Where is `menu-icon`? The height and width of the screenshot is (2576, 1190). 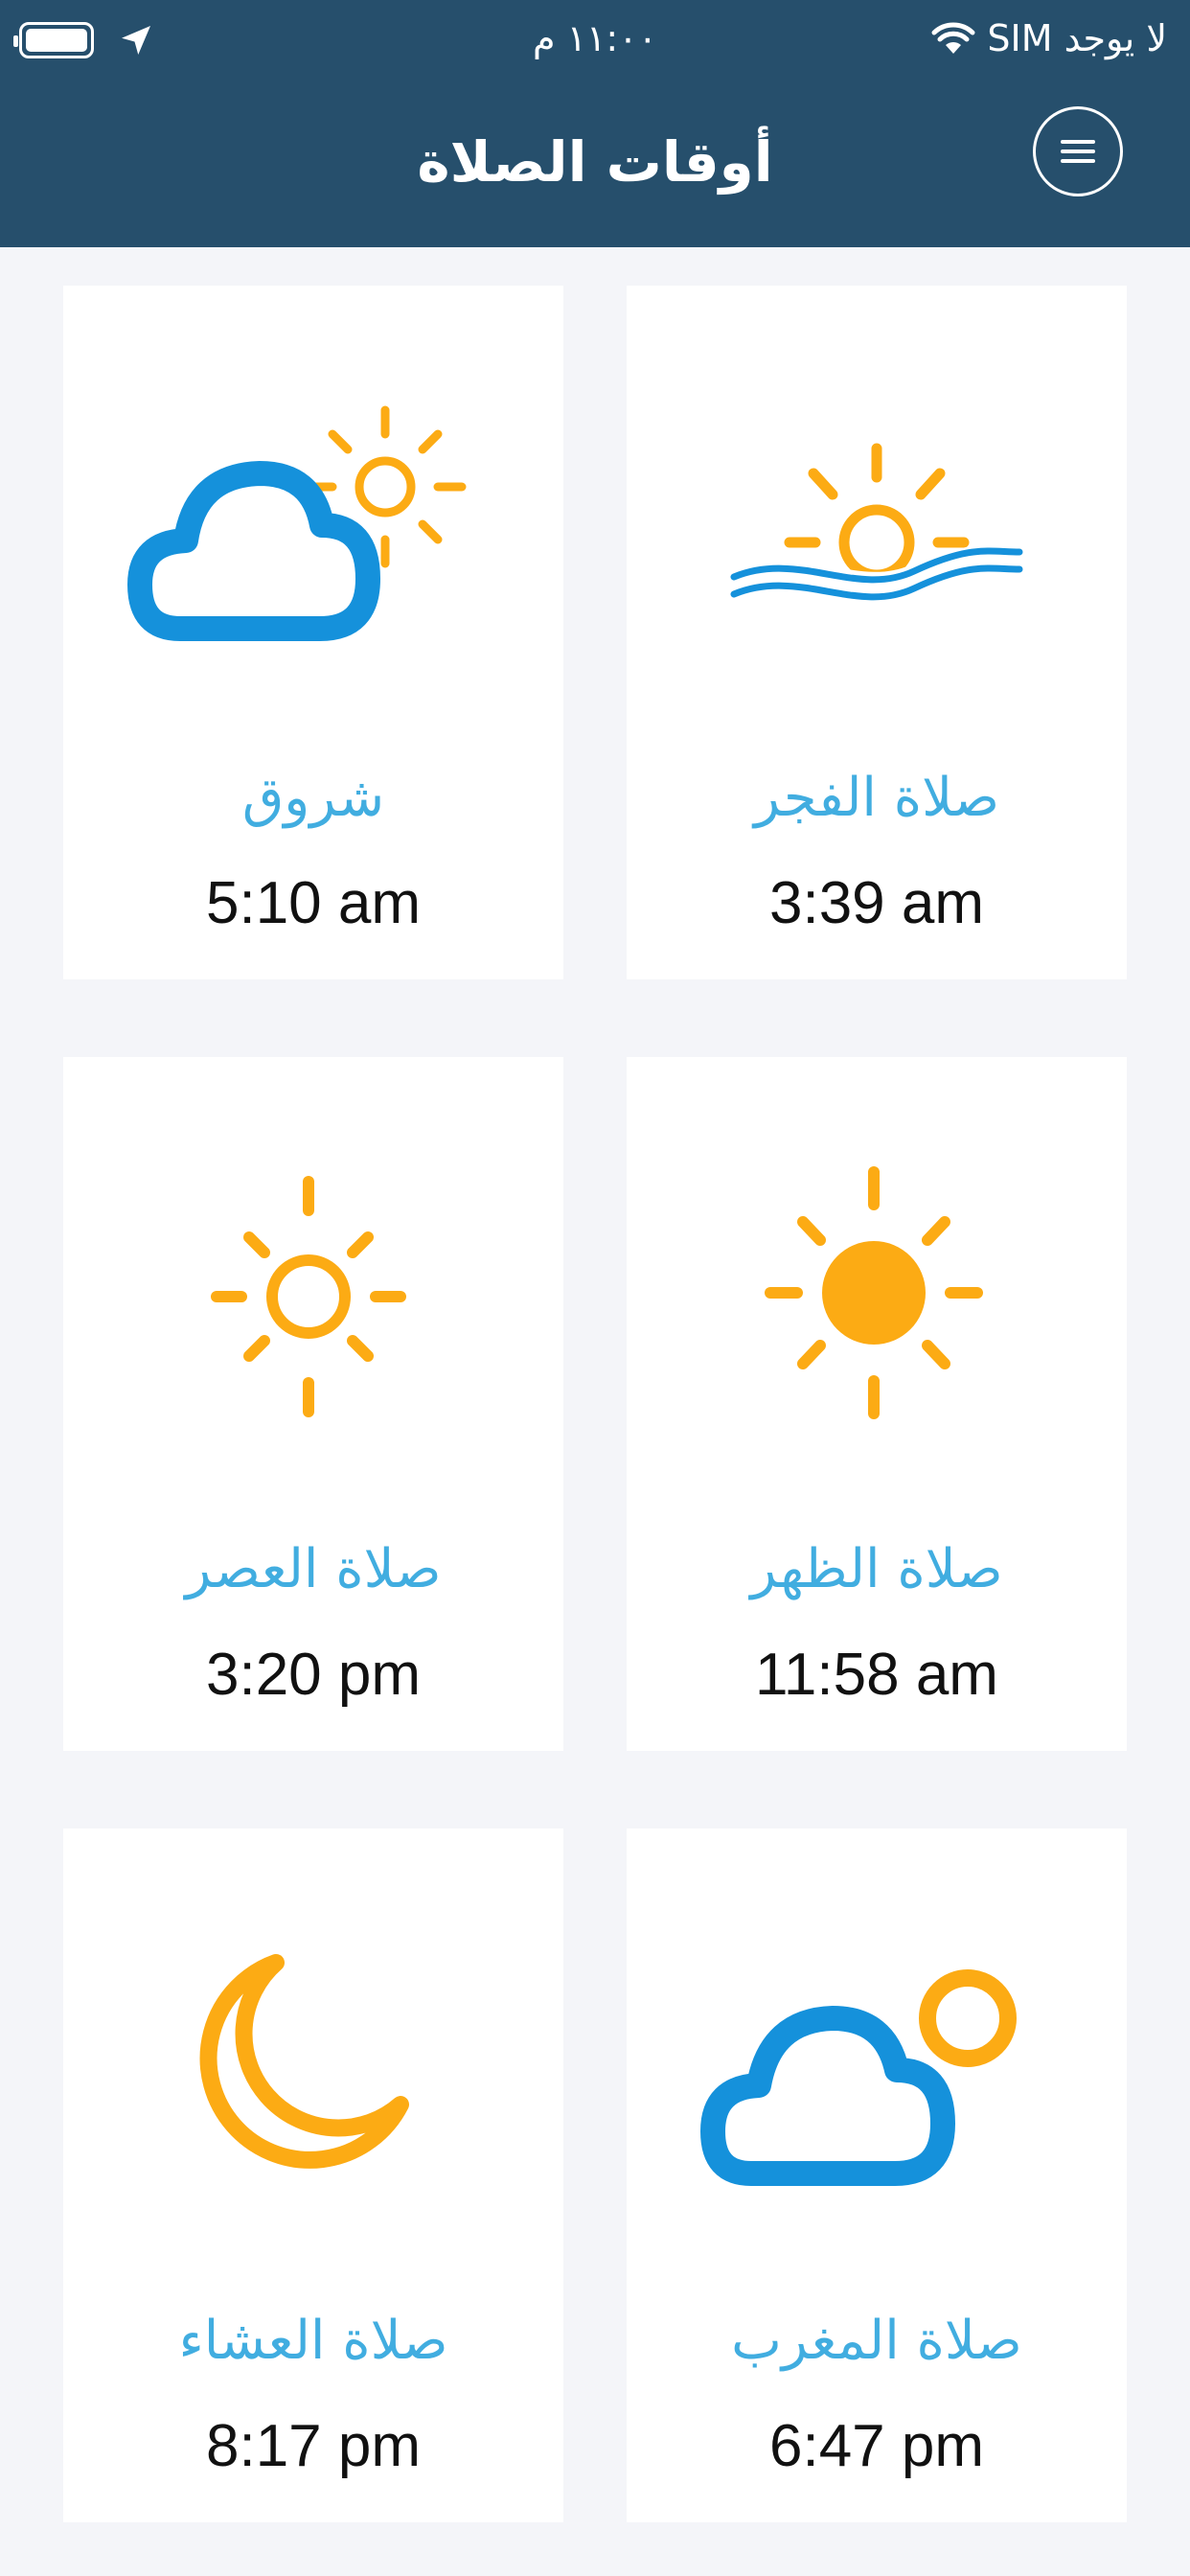 menu-icon is located at coordinates (1078, 151).